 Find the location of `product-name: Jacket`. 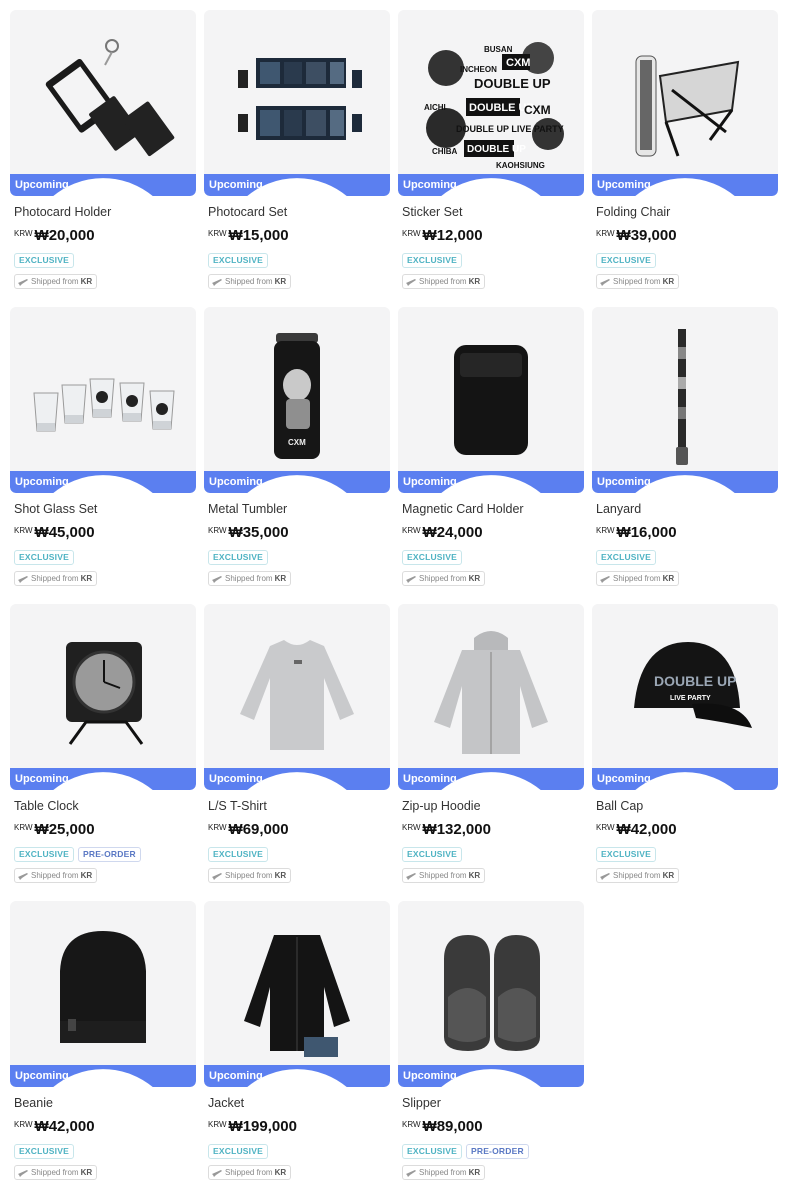

product-name: Jacket is located at coordinates (299, 1103).